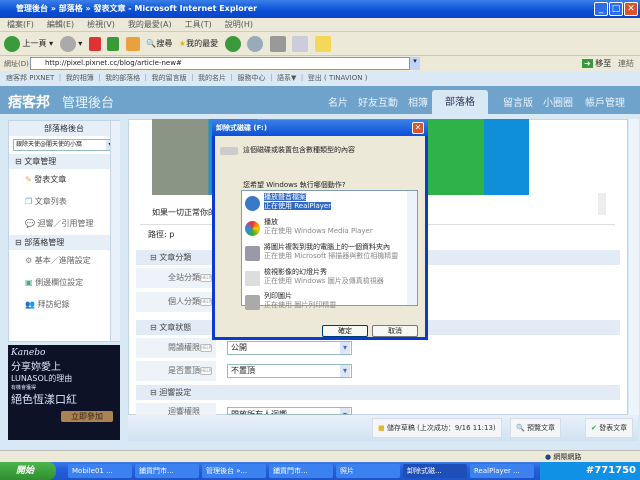  Describe the element at coordinates (28, 179) in the screenshot. I see `pencil-icon: ✎` at that location.